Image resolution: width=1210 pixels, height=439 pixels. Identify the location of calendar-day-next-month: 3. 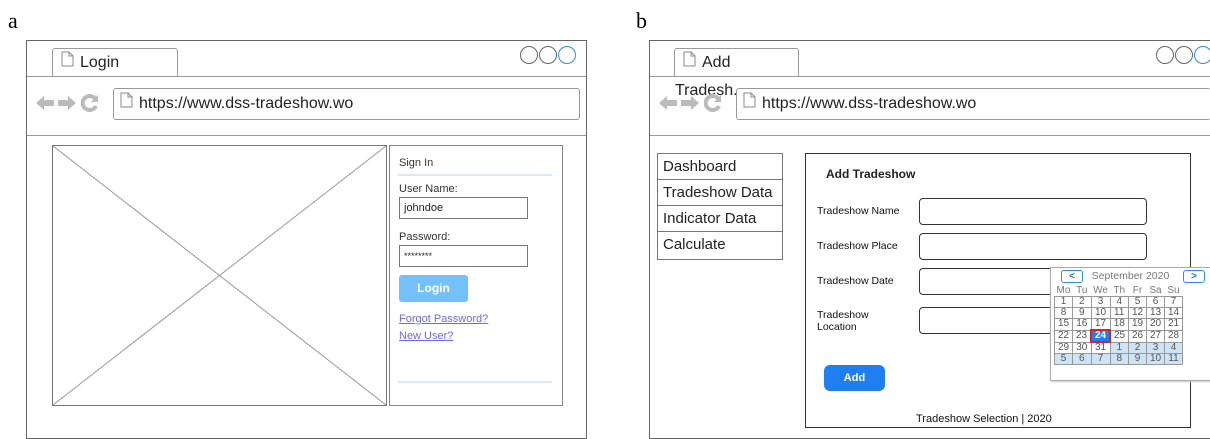
(1155, 347).